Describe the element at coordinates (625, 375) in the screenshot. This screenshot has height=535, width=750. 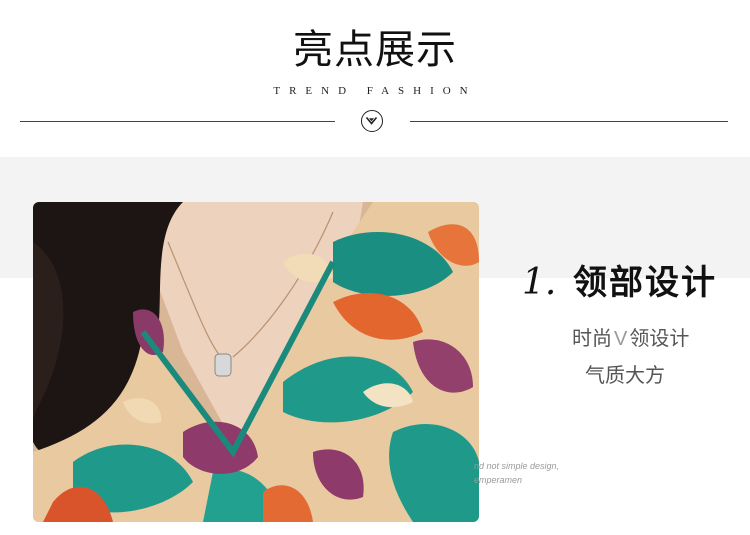
I see `feature-description-line2: 气质大方` at that location.